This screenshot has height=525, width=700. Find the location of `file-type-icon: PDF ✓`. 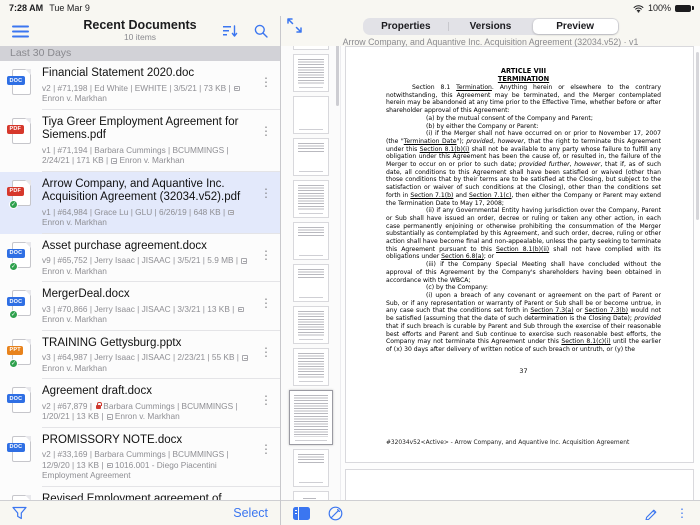

file-type-icon: PDF ✓ is located at coordinates (19, 194).